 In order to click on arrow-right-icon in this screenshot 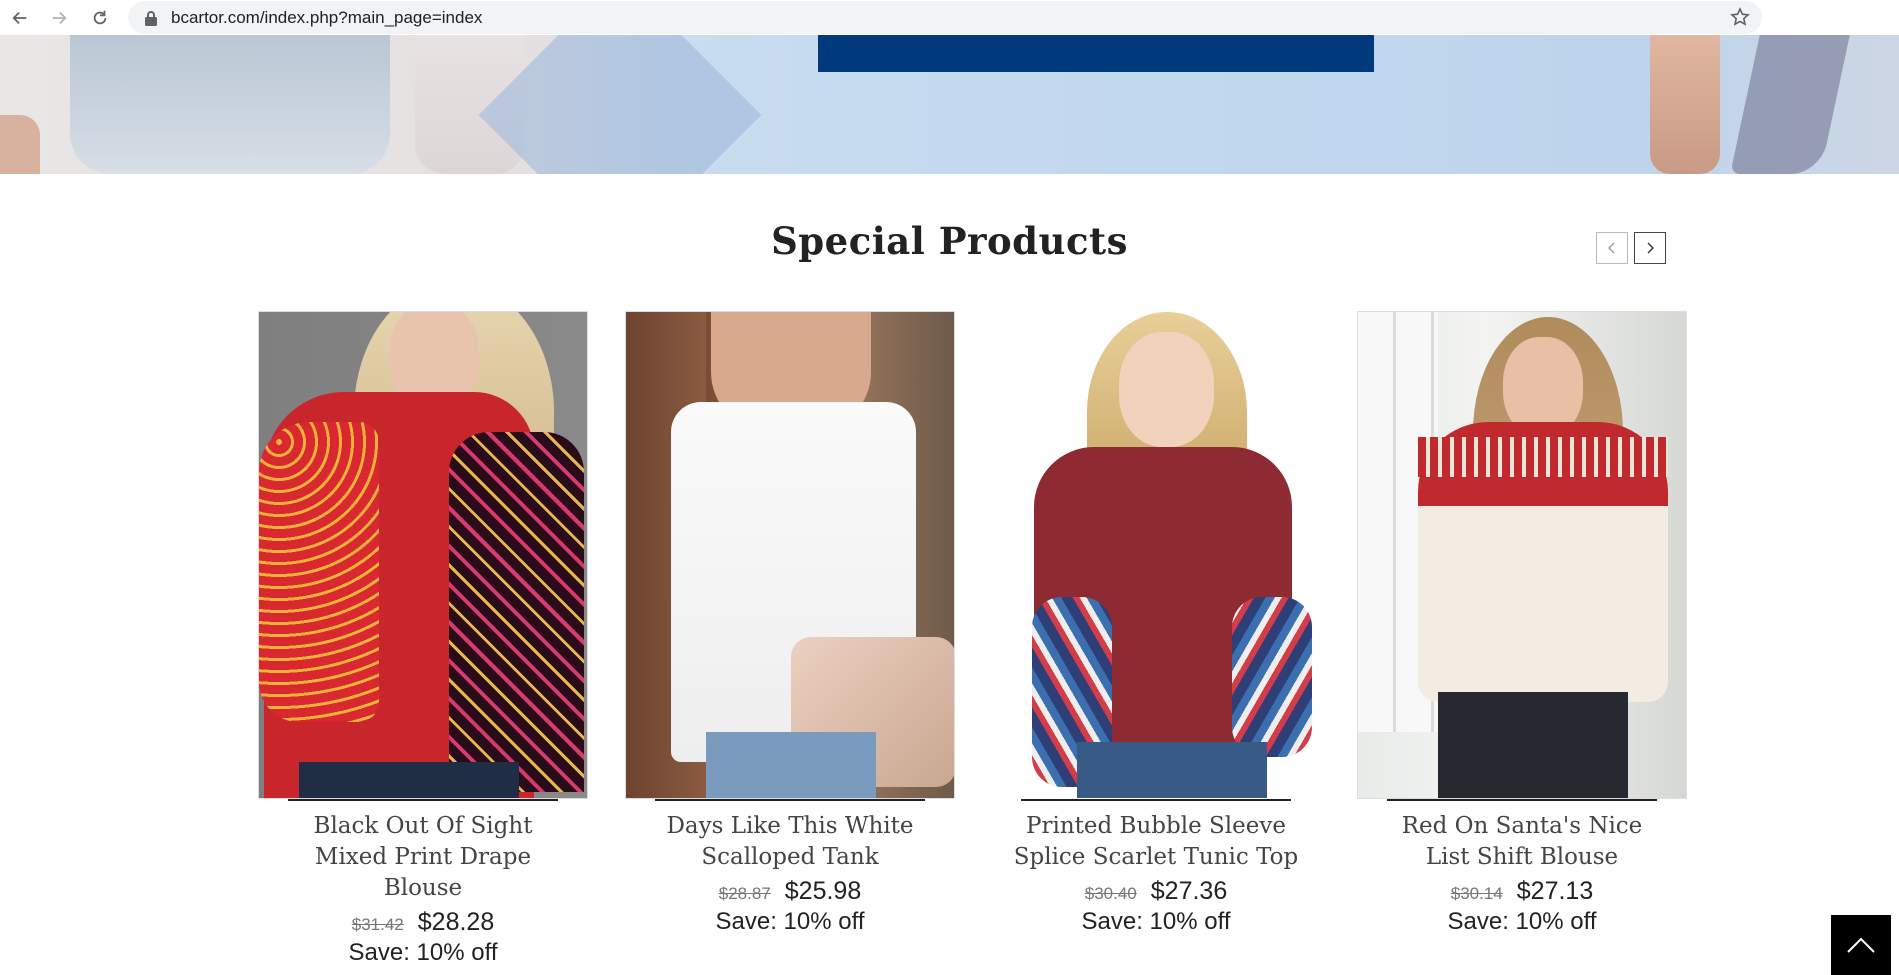, I will do `click(59, 18)`.